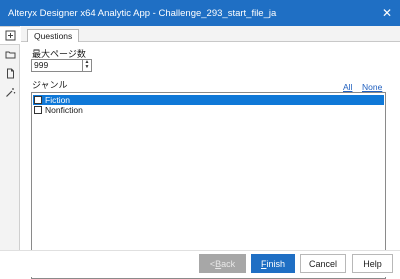  What do you see at coordinates (208, 110) in the screenshot?
I see `list-item: Nonfiction` at bounding box center [208, 110].